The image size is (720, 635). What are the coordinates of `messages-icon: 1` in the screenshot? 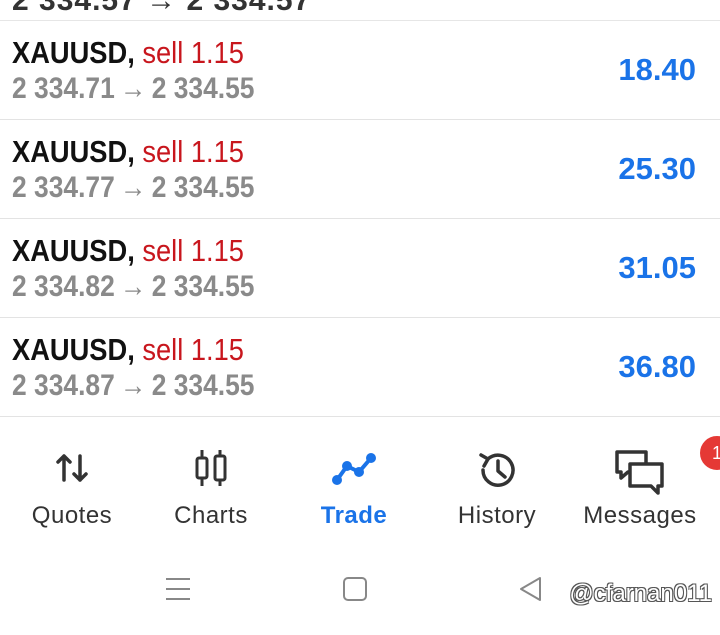 It's located at (666, 468).